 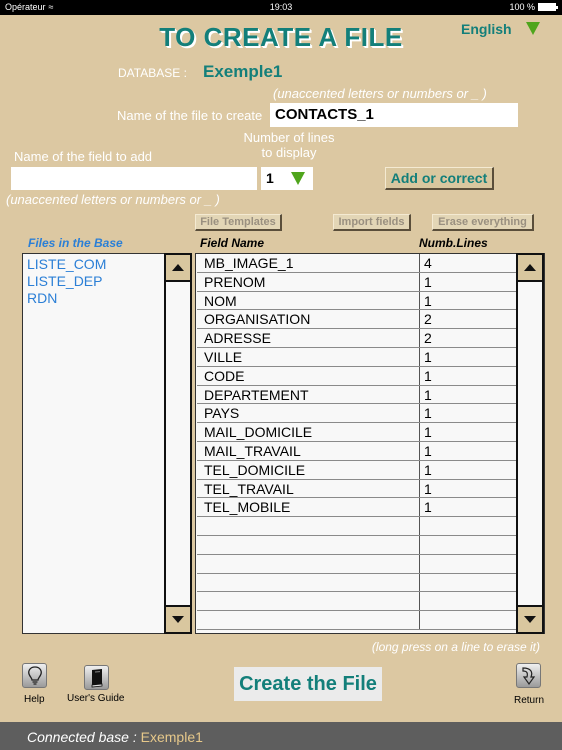 I want to click on field-name-cell: NOM, so click(x=308, y=300).